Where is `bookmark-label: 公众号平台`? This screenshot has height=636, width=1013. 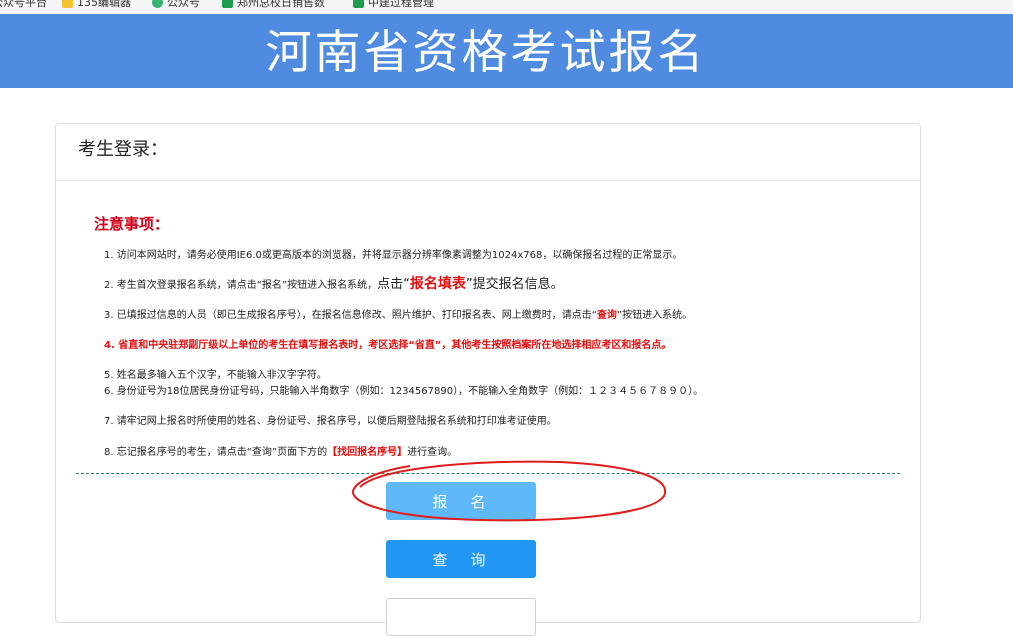
bookmark-label: 公众号平台 is located at coordinates (23, 4).